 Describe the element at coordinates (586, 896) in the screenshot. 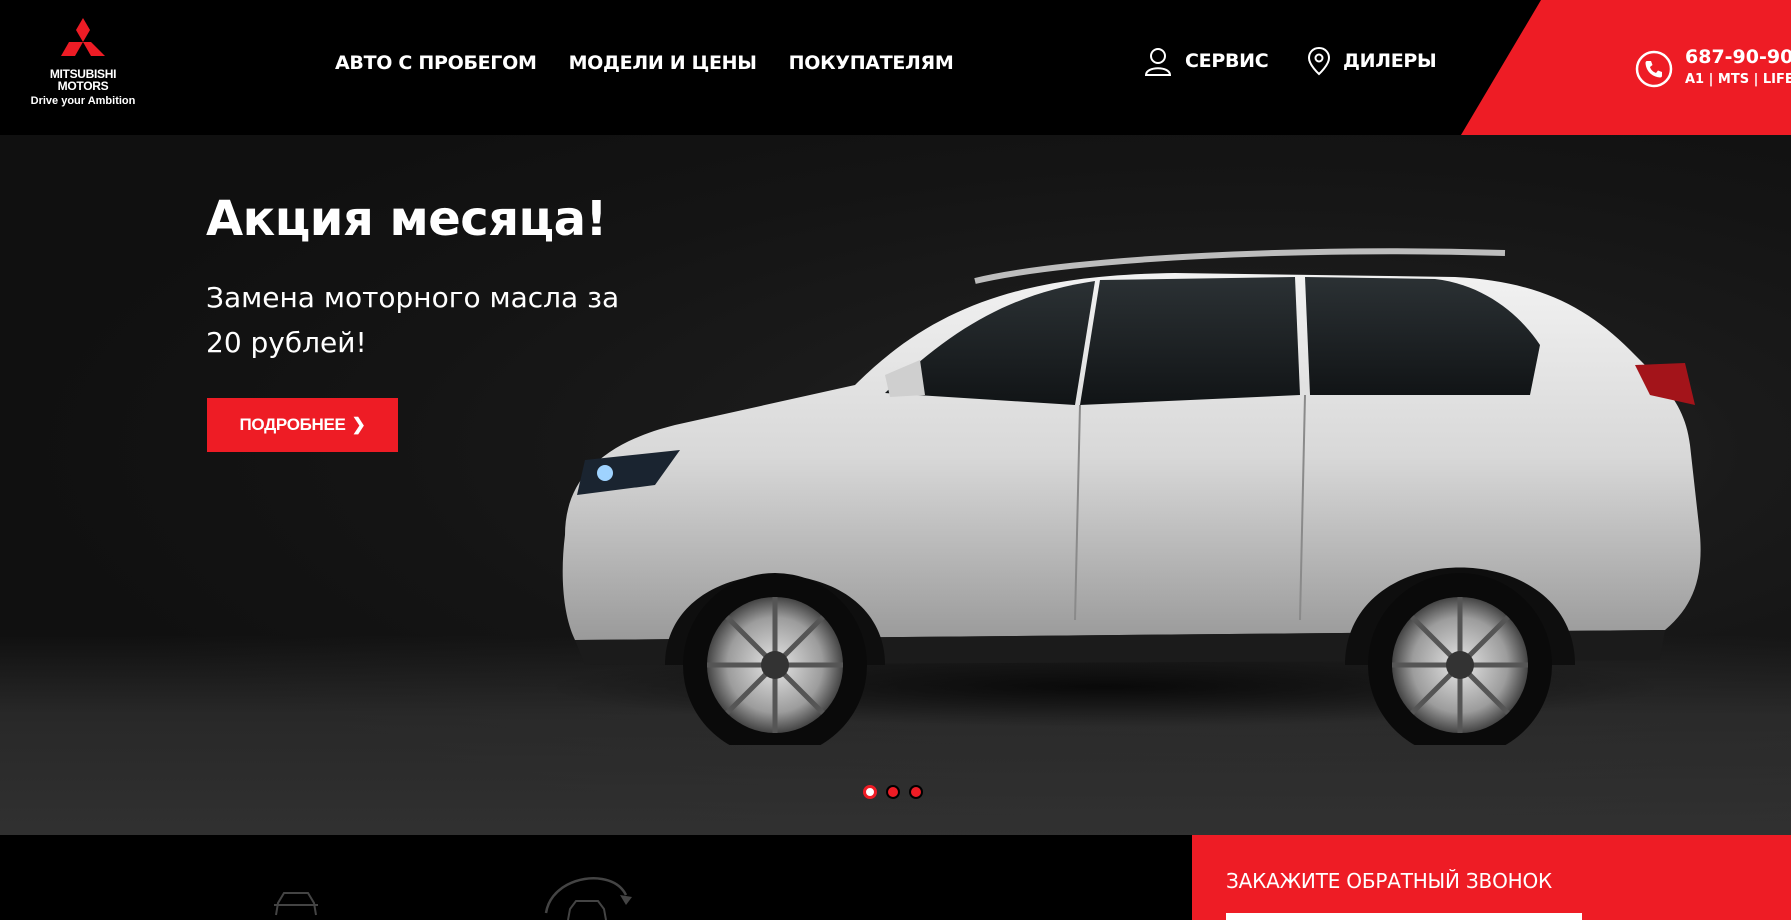

I see `car-rotate-icon` at that location.